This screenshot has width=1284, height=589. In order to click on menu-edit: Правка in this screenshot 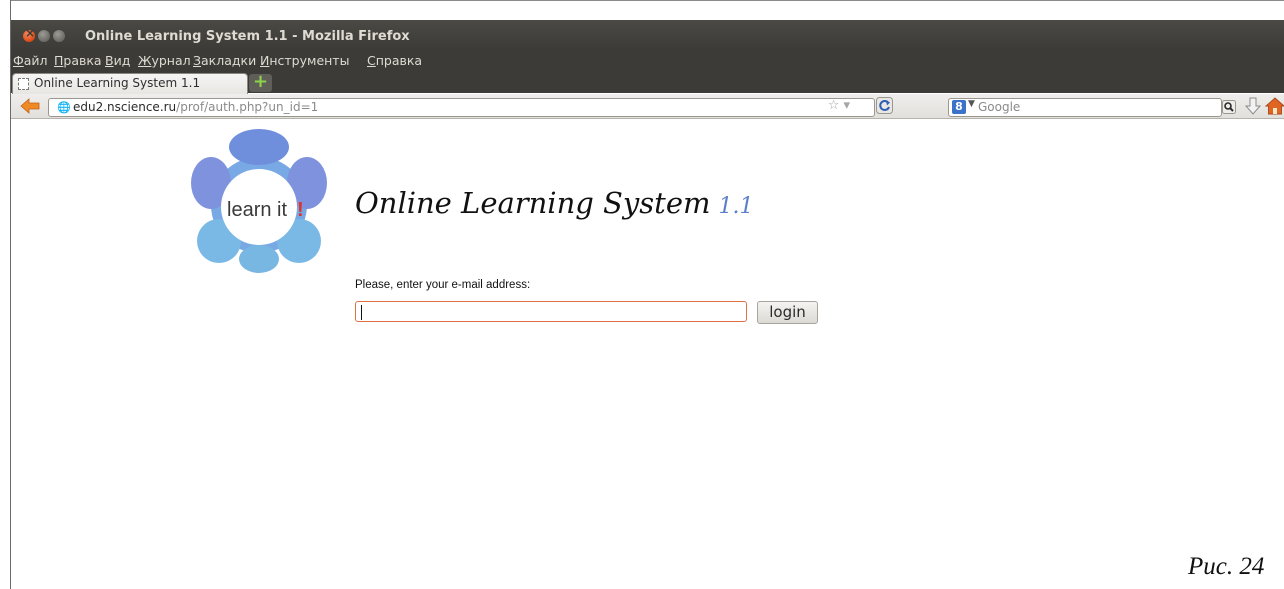, I will do `click(78, 60)`.